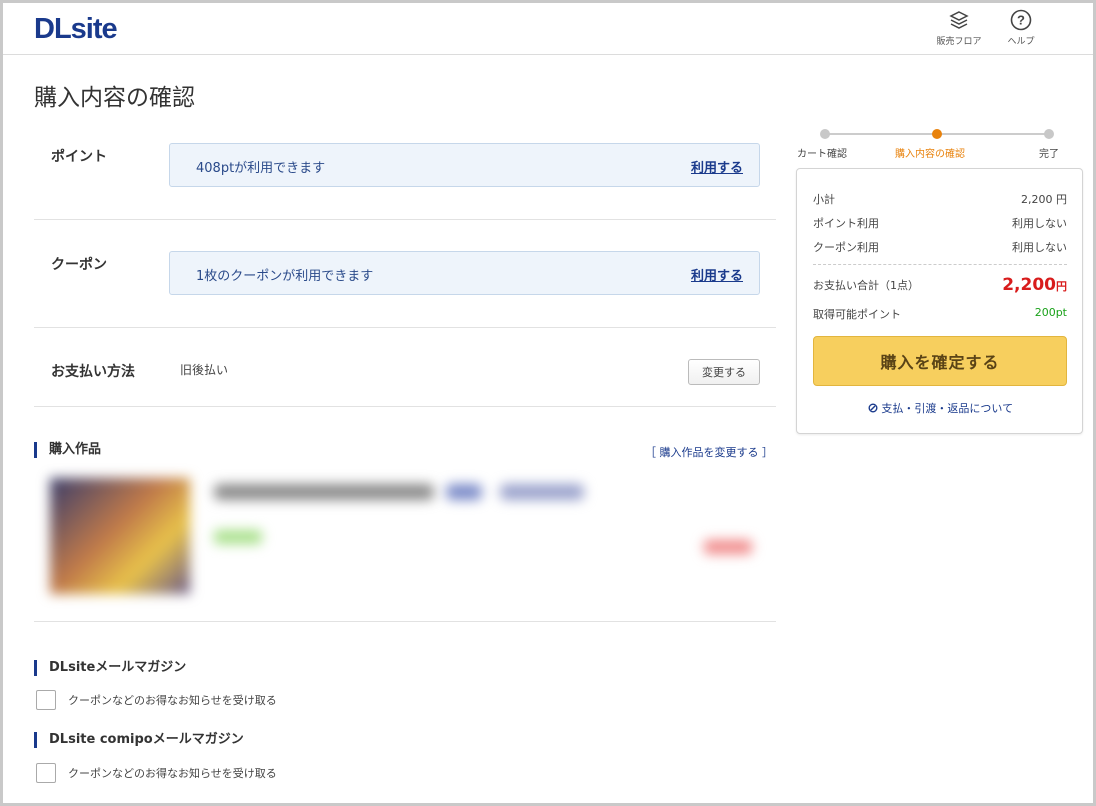 This screenshot has width=1096, height=806. Describe the element at coordinates (940, 199) in the screenshot. I see `subtotal-row: 小計 2,200 円` at that location.